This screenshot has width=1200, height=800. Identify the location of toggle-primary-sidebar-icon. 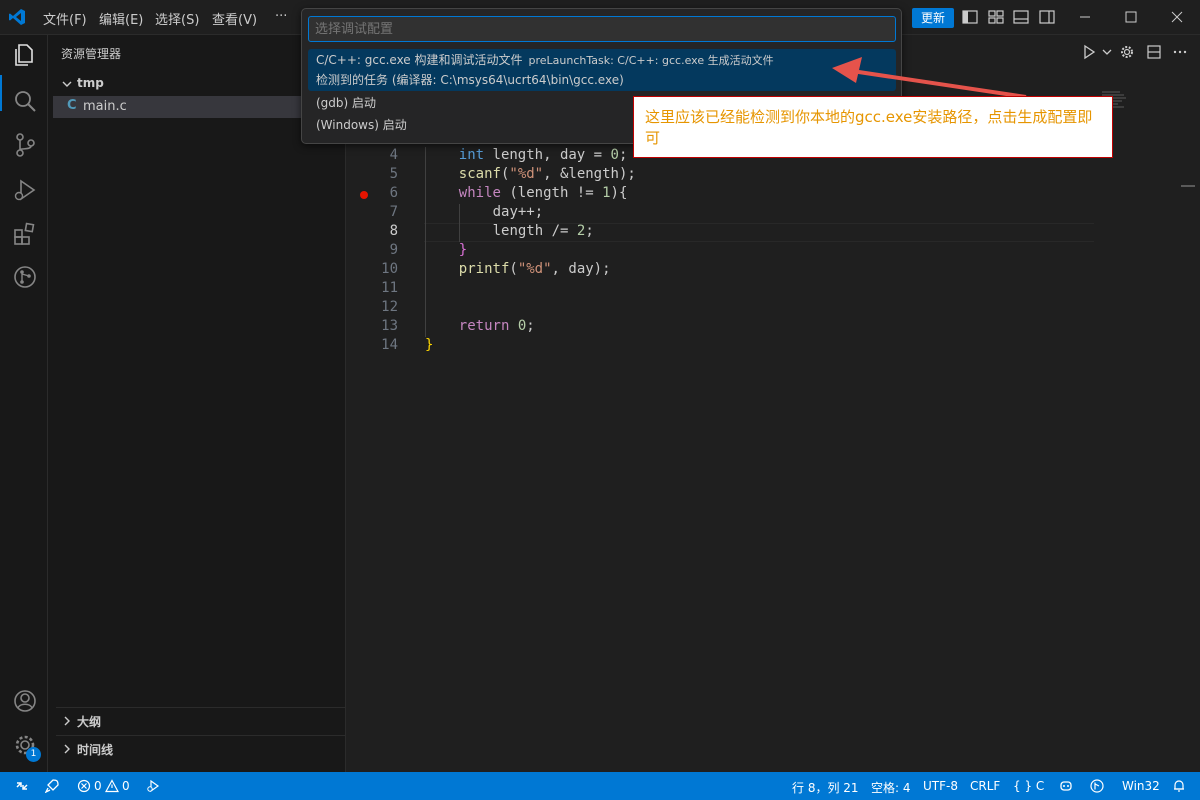
(970, 17).